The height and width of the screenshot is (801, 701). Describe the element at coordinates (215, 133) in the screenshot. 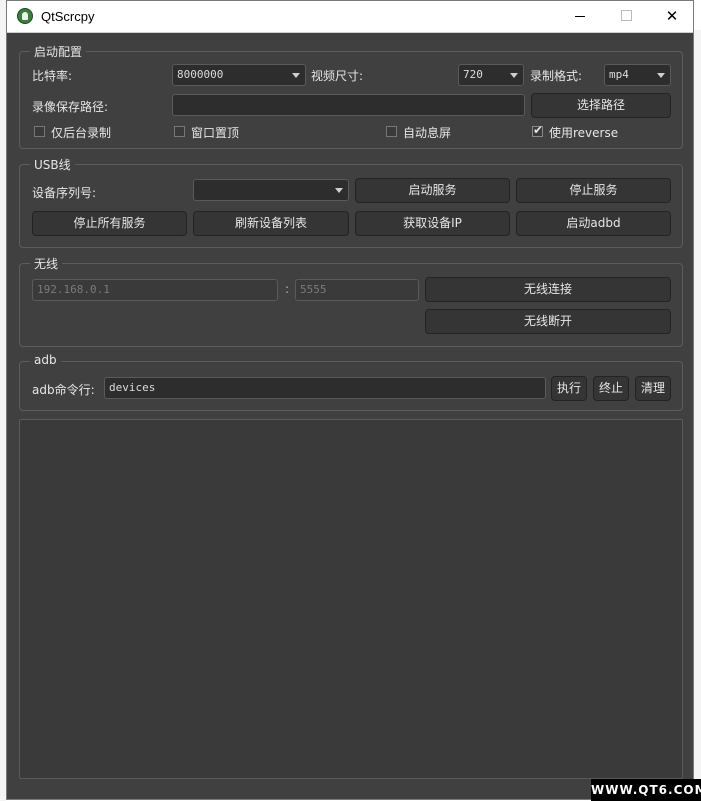

I see `window-on-top-label: 窗口置顶` at that location.